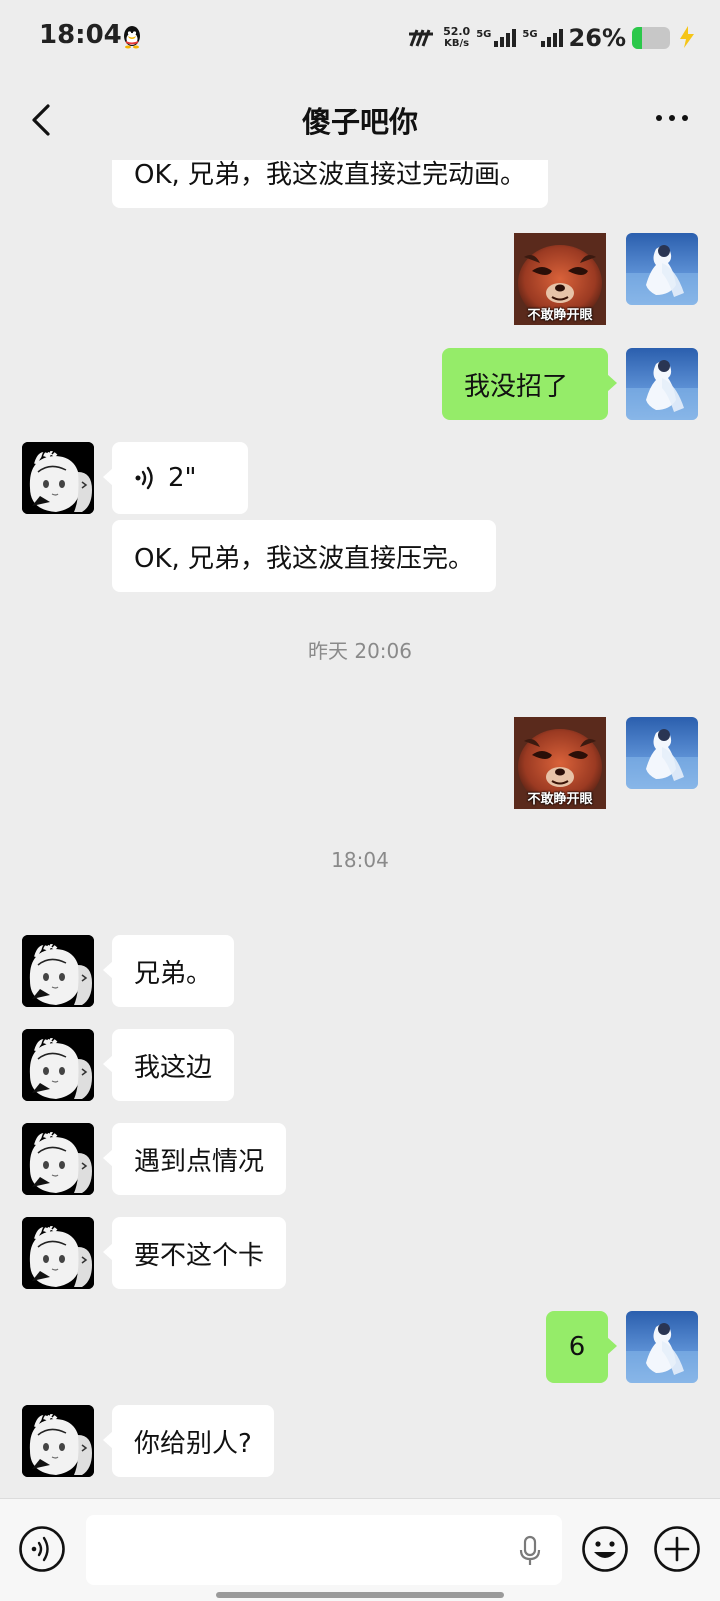 The image size is (720, 1601). I want to click on message-bubble: OK, 兄弟，我这波直接过完动画。, so click(330, 184).